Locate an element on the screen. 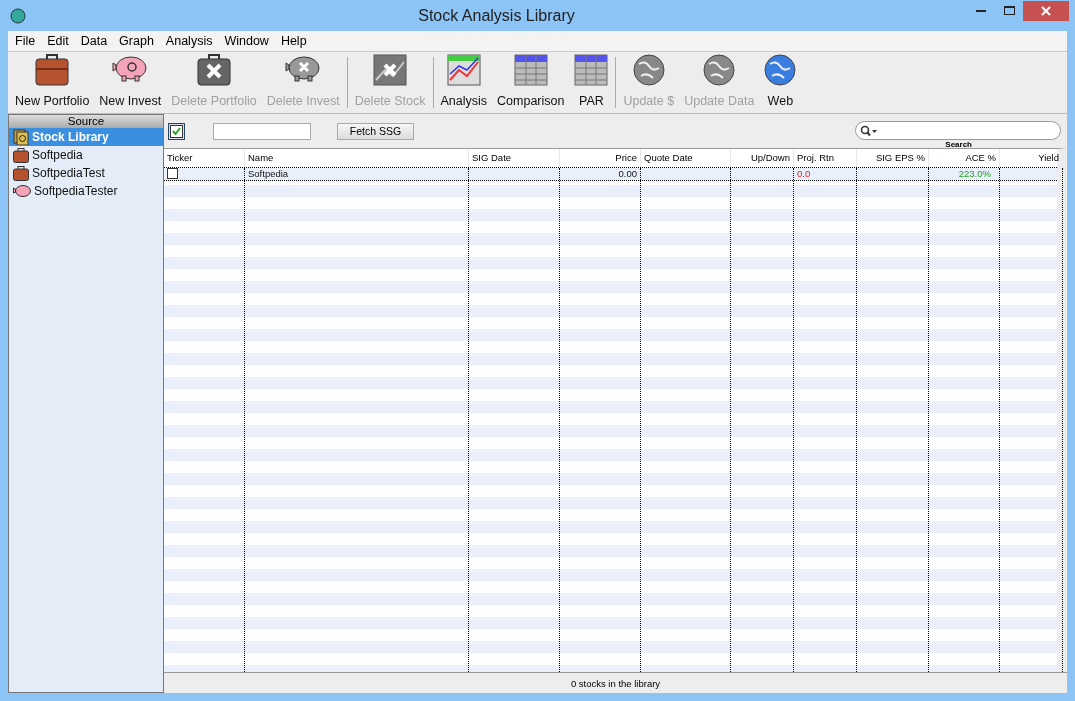 The width and height of the screenshot is (1075, 701). search-label: Search is located at coordinates (958, 144).